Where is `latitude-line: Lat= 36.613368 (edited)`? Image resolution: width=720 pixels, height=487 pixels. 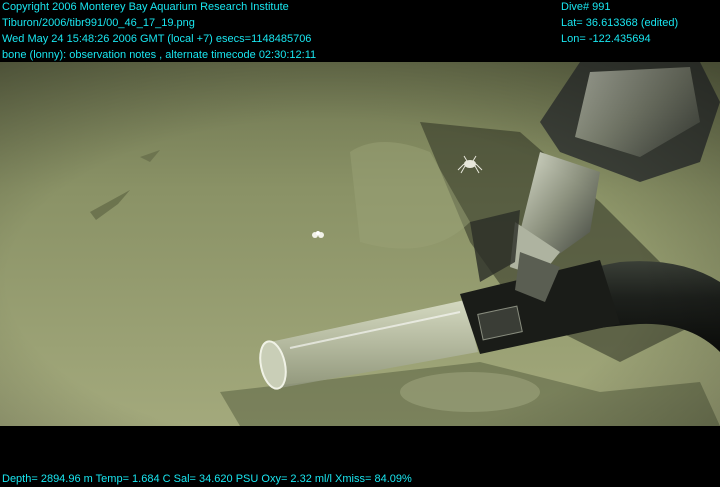
latitude-line: Lat= 36.613368 (edited) is located at coordinates (620, 23).